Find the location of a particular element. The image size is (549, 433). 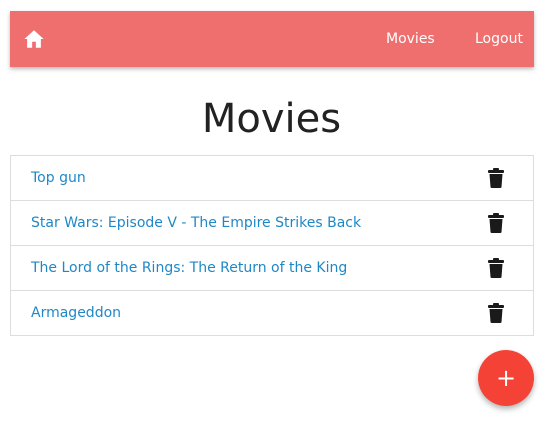

page-title: Movies is located at coordinates (271, 119).